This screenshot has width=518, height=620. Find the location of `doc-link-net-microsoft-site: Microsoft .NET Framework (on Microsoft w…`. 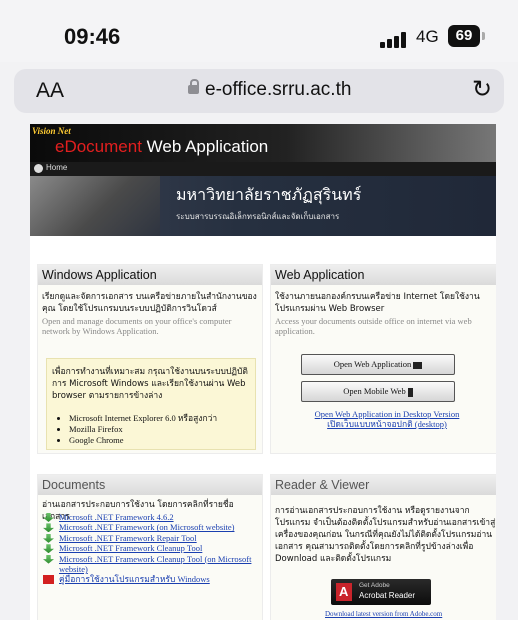

doc-link-net-microsoft-site: Microsoft .NET Framework (on Microsoft w… is located at coordinates (150, 527).